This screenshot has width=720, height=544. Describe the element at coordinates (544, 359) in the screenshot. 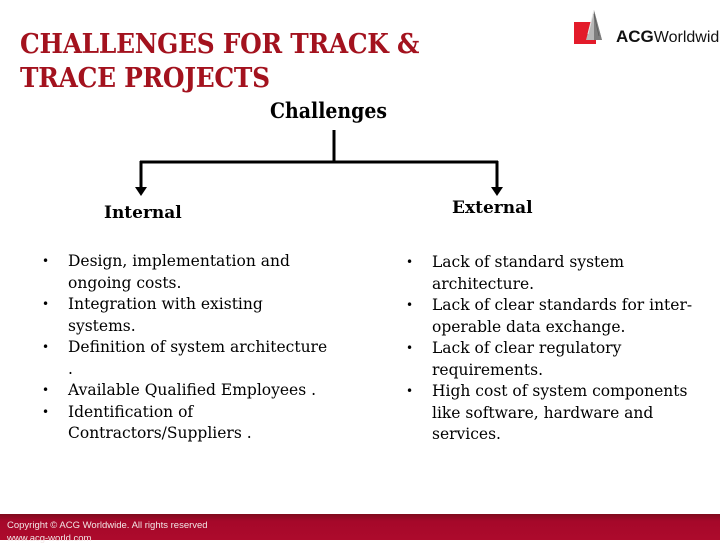

I see `list-item: Lack of clear regulatory requirements.` at that location.